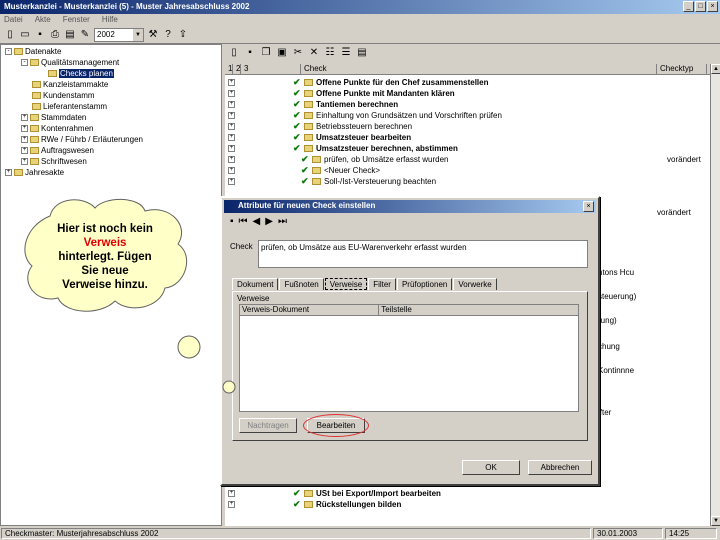  I want to click on col-teilstelle: Teilstelle, so click(478, 310).